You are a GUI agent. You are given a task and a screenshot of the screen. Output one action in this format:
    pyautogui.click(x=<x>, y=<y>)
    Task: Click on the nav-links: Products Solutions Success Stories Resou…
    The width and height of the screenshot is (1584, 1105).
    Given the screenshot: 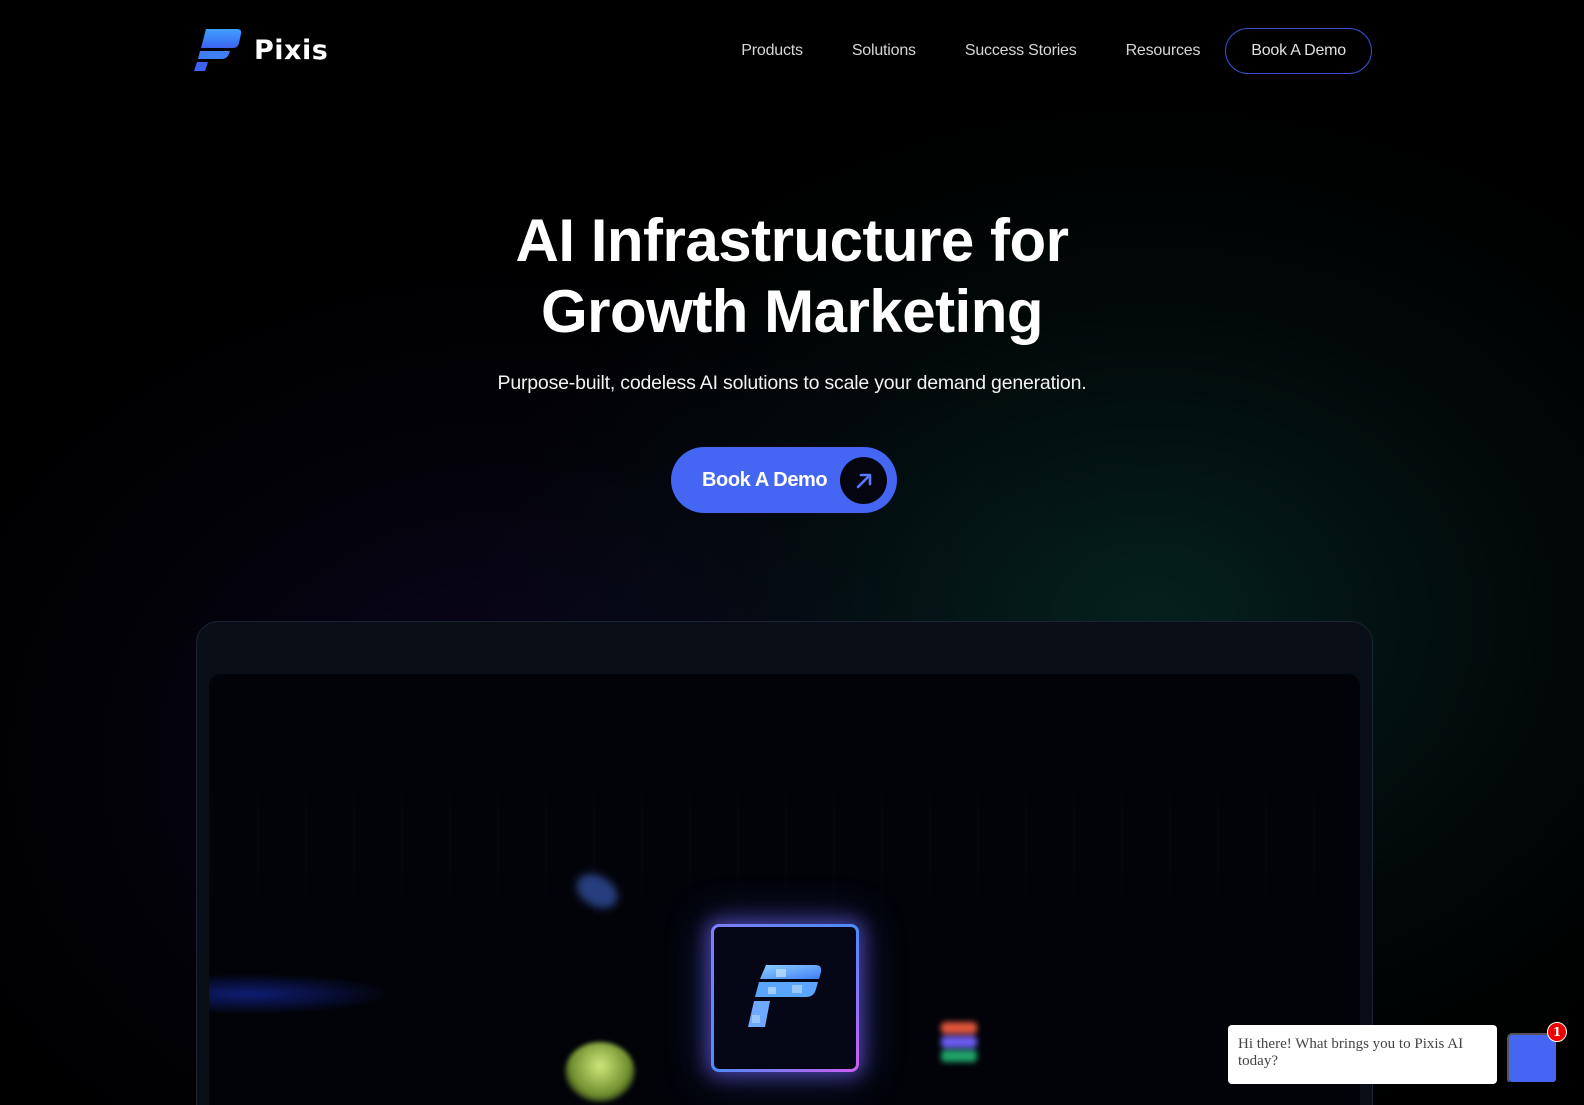 What is the action you would take?
    pyautogui.click(x=1056, y=51)
    